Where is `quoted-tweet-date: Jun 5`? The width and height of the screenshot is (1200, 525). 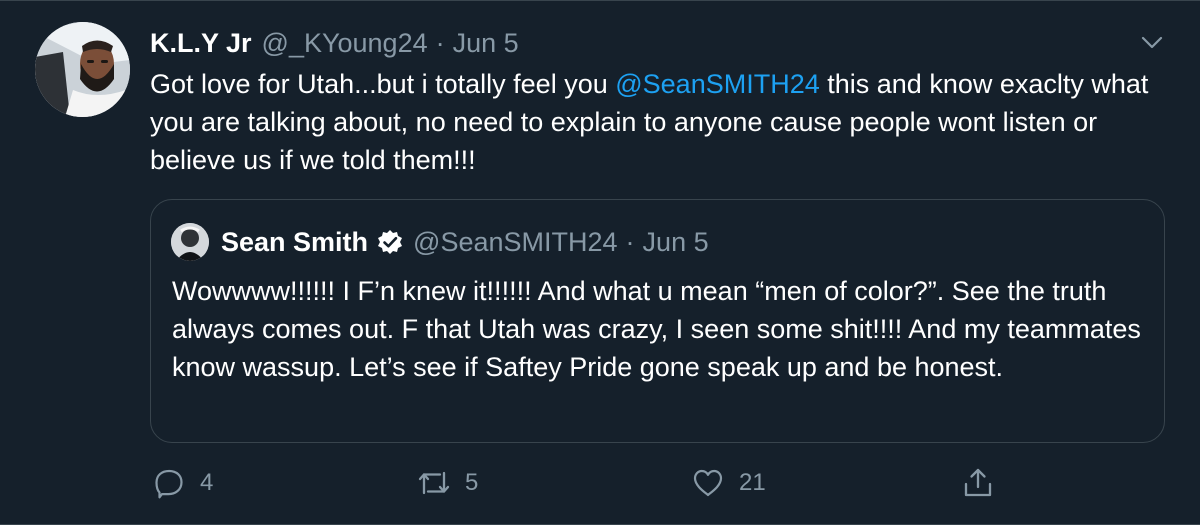
quoted-tweet-date: Jun 5 is located at coordinates (676, 242).